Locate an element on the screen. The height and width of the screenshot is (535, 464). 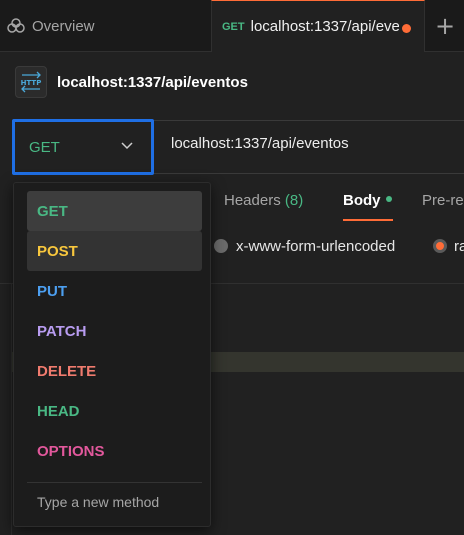
method-option-label: POST is located at coordinates (57, 251).